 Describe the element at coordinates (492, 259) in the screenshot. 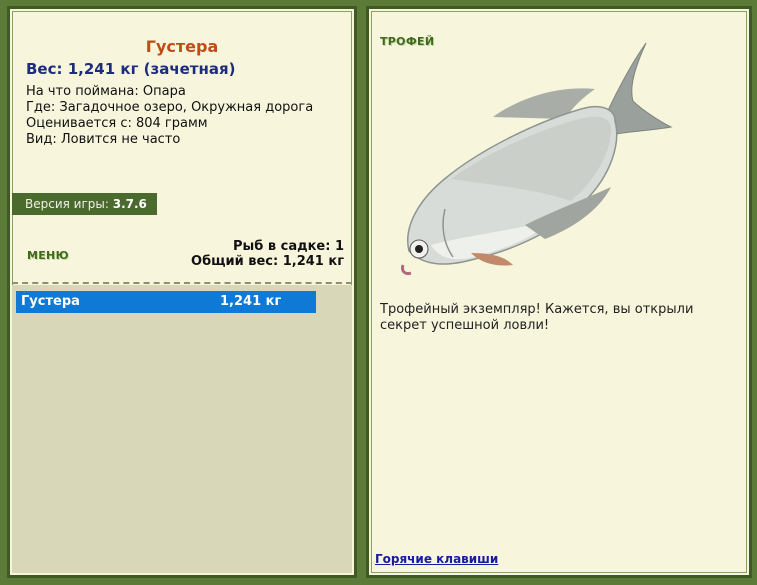

I see `fish-pelvic-fin` at that location.